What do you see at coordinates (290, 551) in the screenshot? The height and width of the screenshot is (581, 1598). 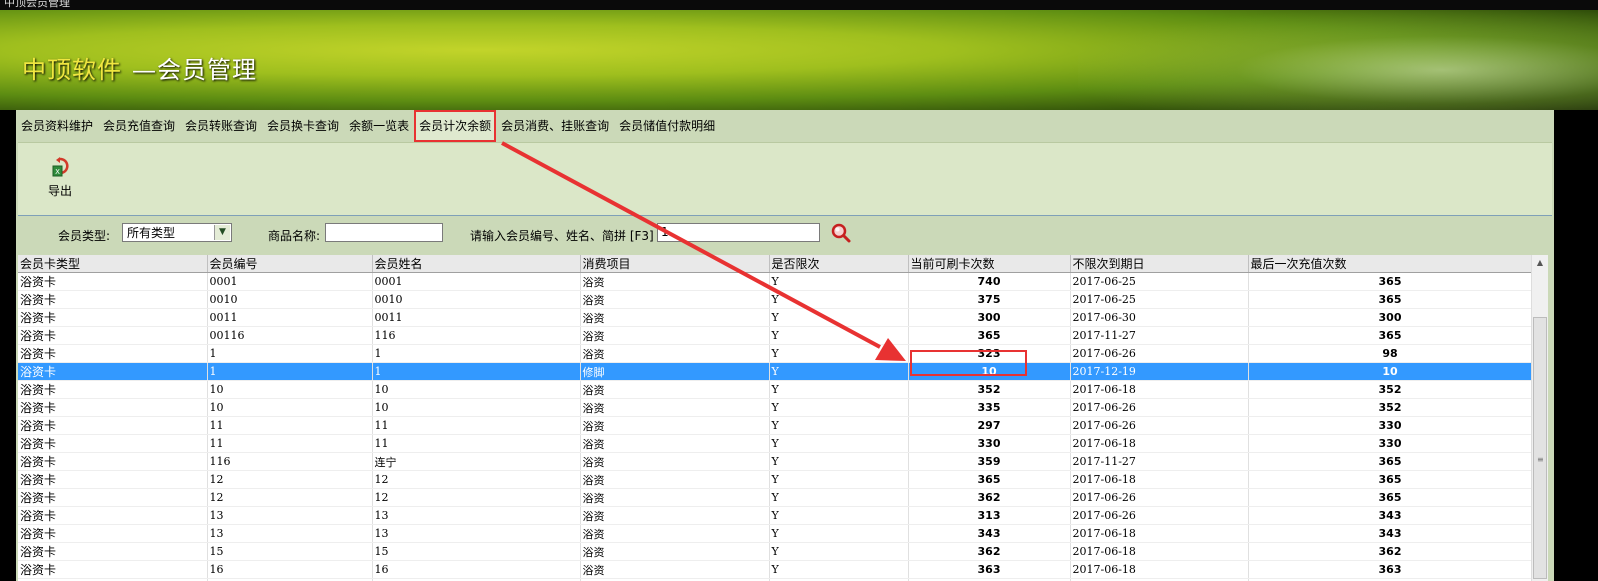 I see `table-cell: 15` at bounding box center [290, 551].